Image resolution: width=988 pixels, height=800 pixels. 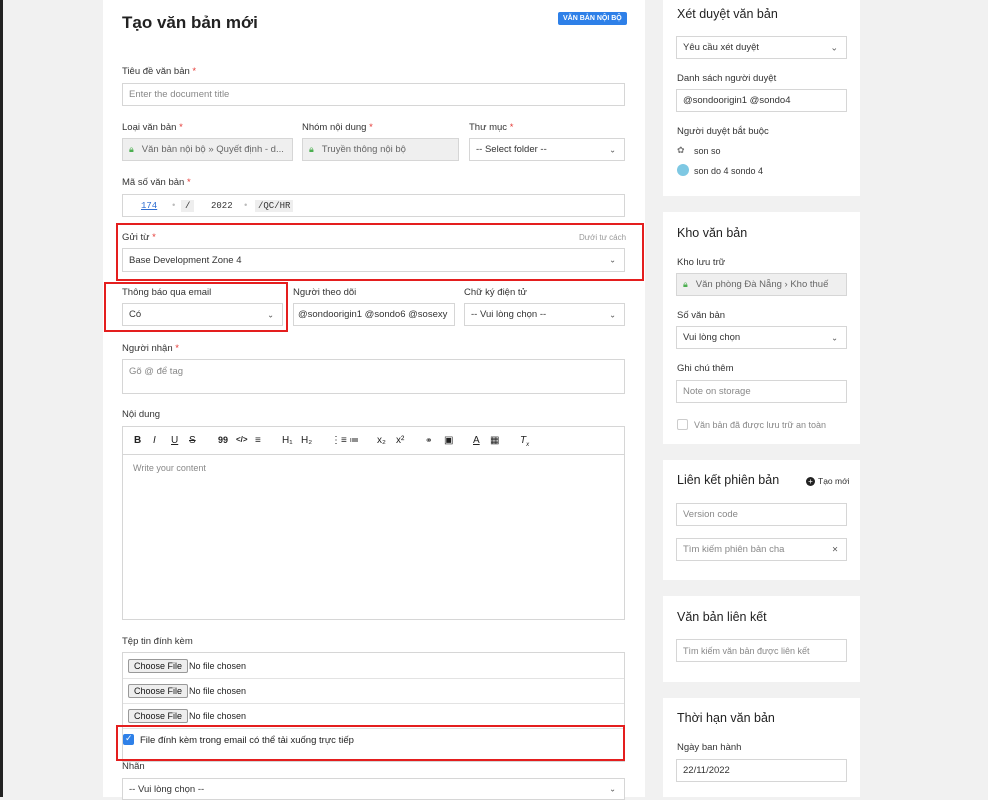 I want to click on clear-format-button: Tx, so click(x=524, y=441).